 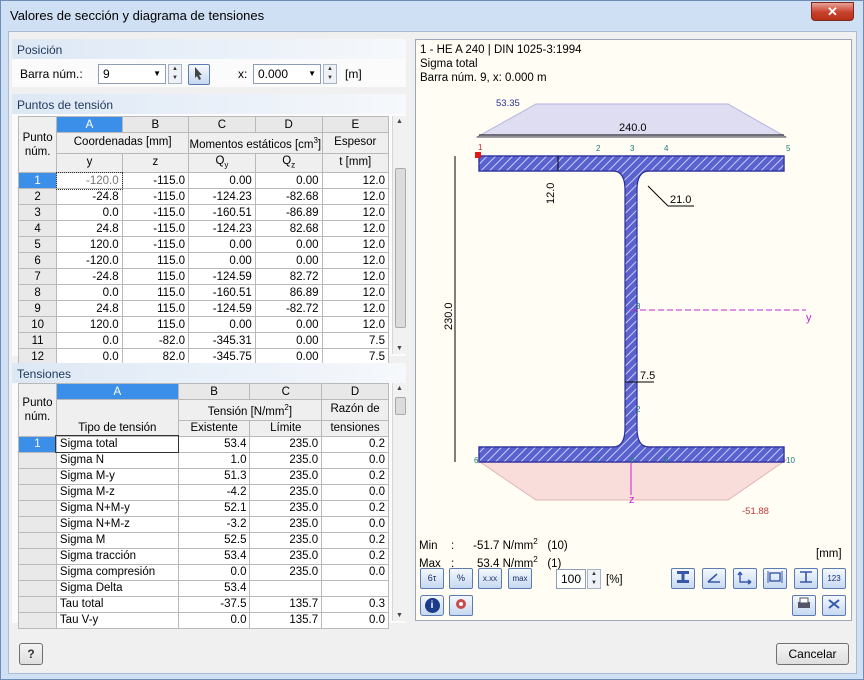 I want to click on table-row: Sigma M 52.5 235.0 0.2, so click(x=203, y=540).